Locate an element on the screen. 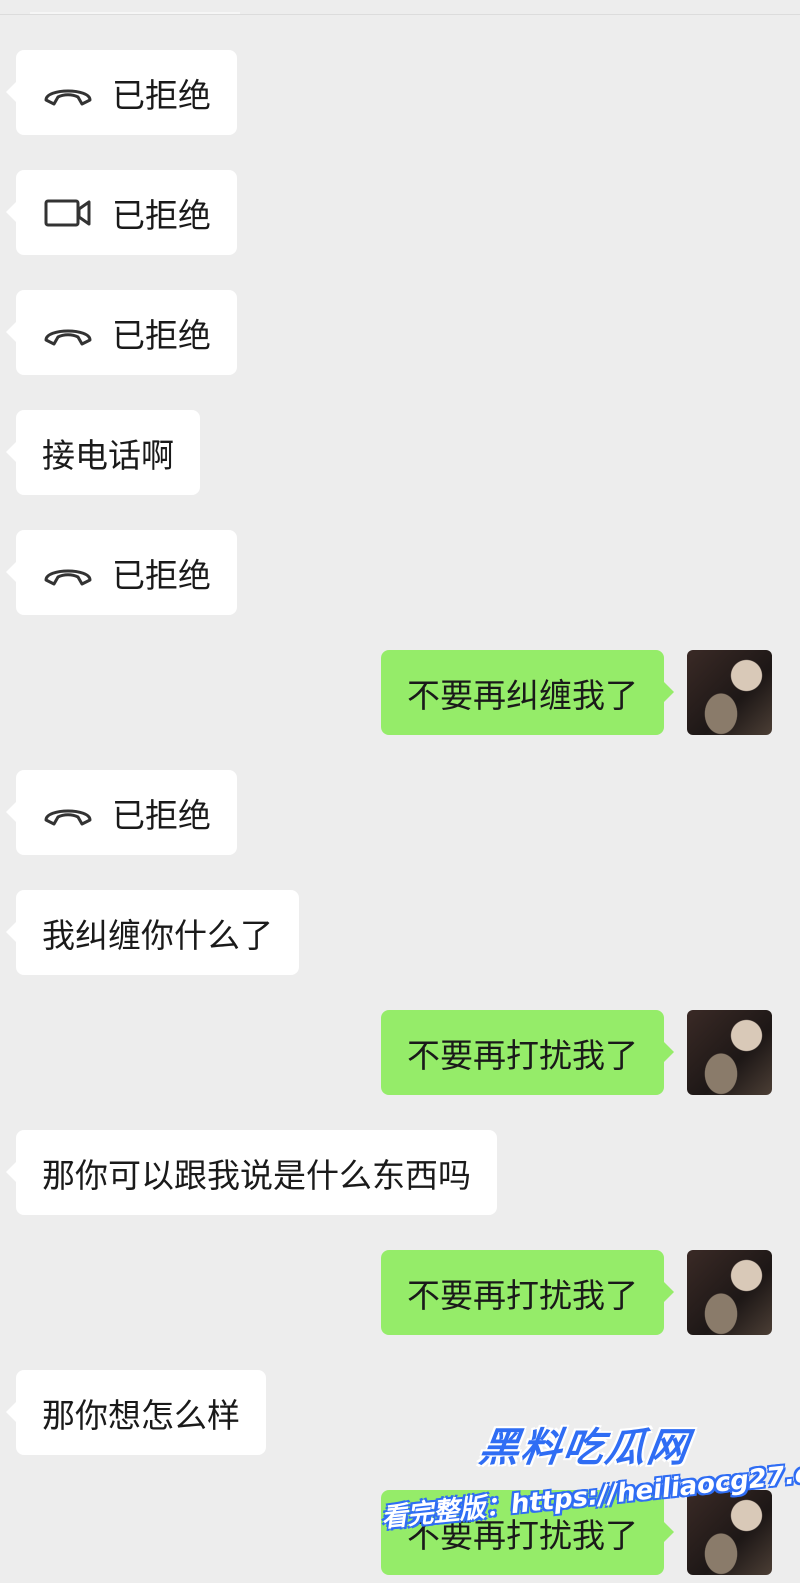  message-bubble: 那你想怎么样 is located at coordinates (136, 1412).